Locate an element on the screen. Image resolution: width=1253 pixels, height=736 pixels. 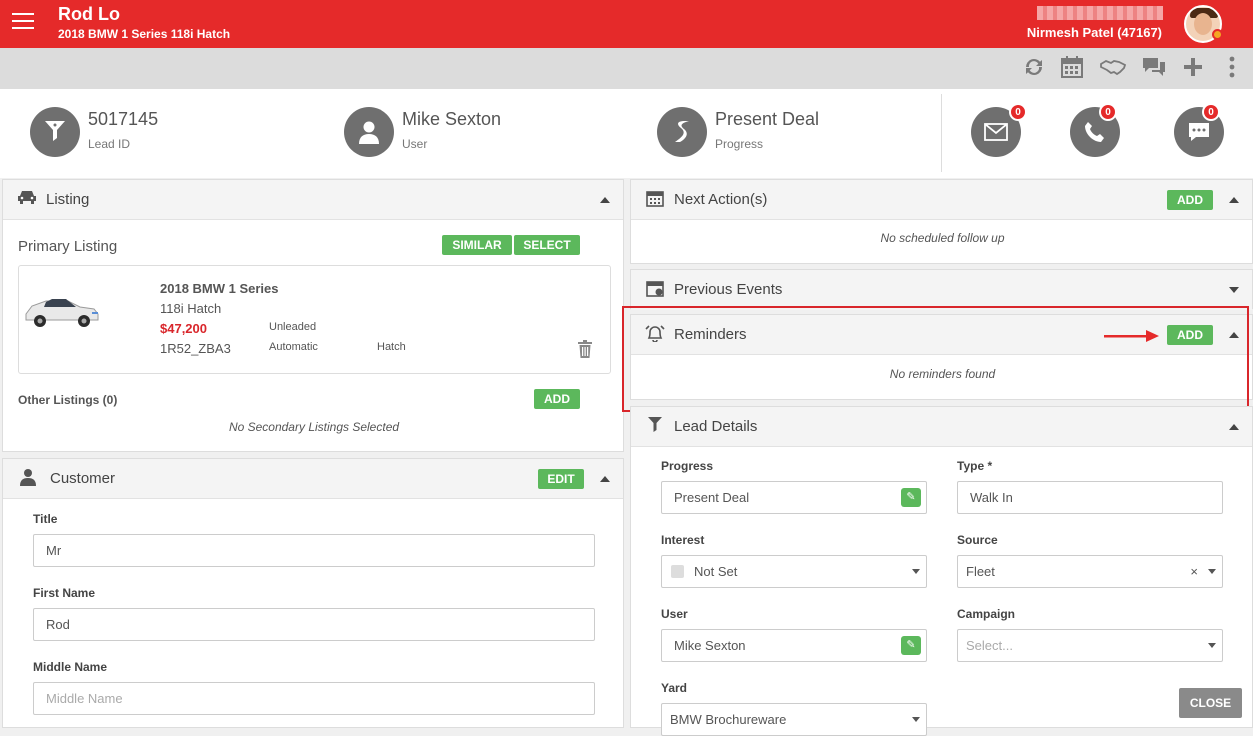
listing-header: Listing is located at coordinates (313, 200).